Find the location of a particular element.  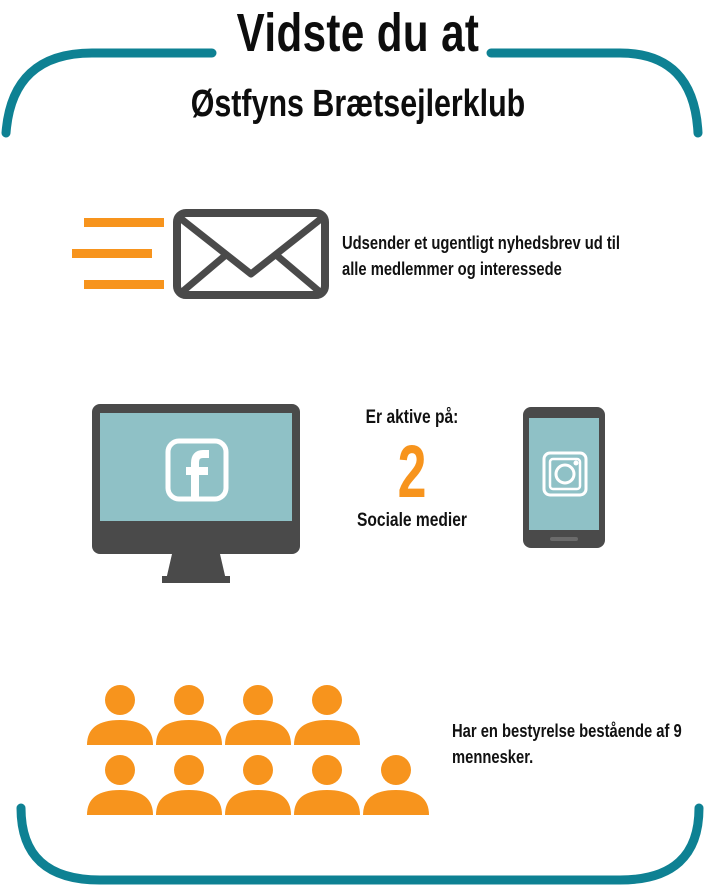

instagram-icon is located at coordinates (565, 474).